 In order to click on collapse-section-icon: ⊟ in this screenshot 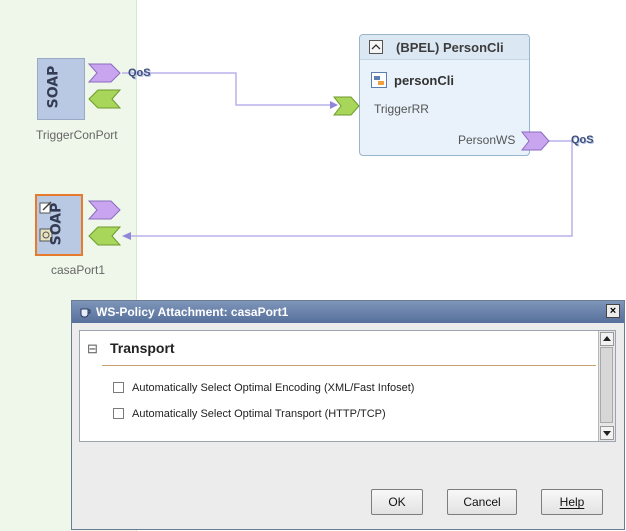, I will do `click(92, 349)`.